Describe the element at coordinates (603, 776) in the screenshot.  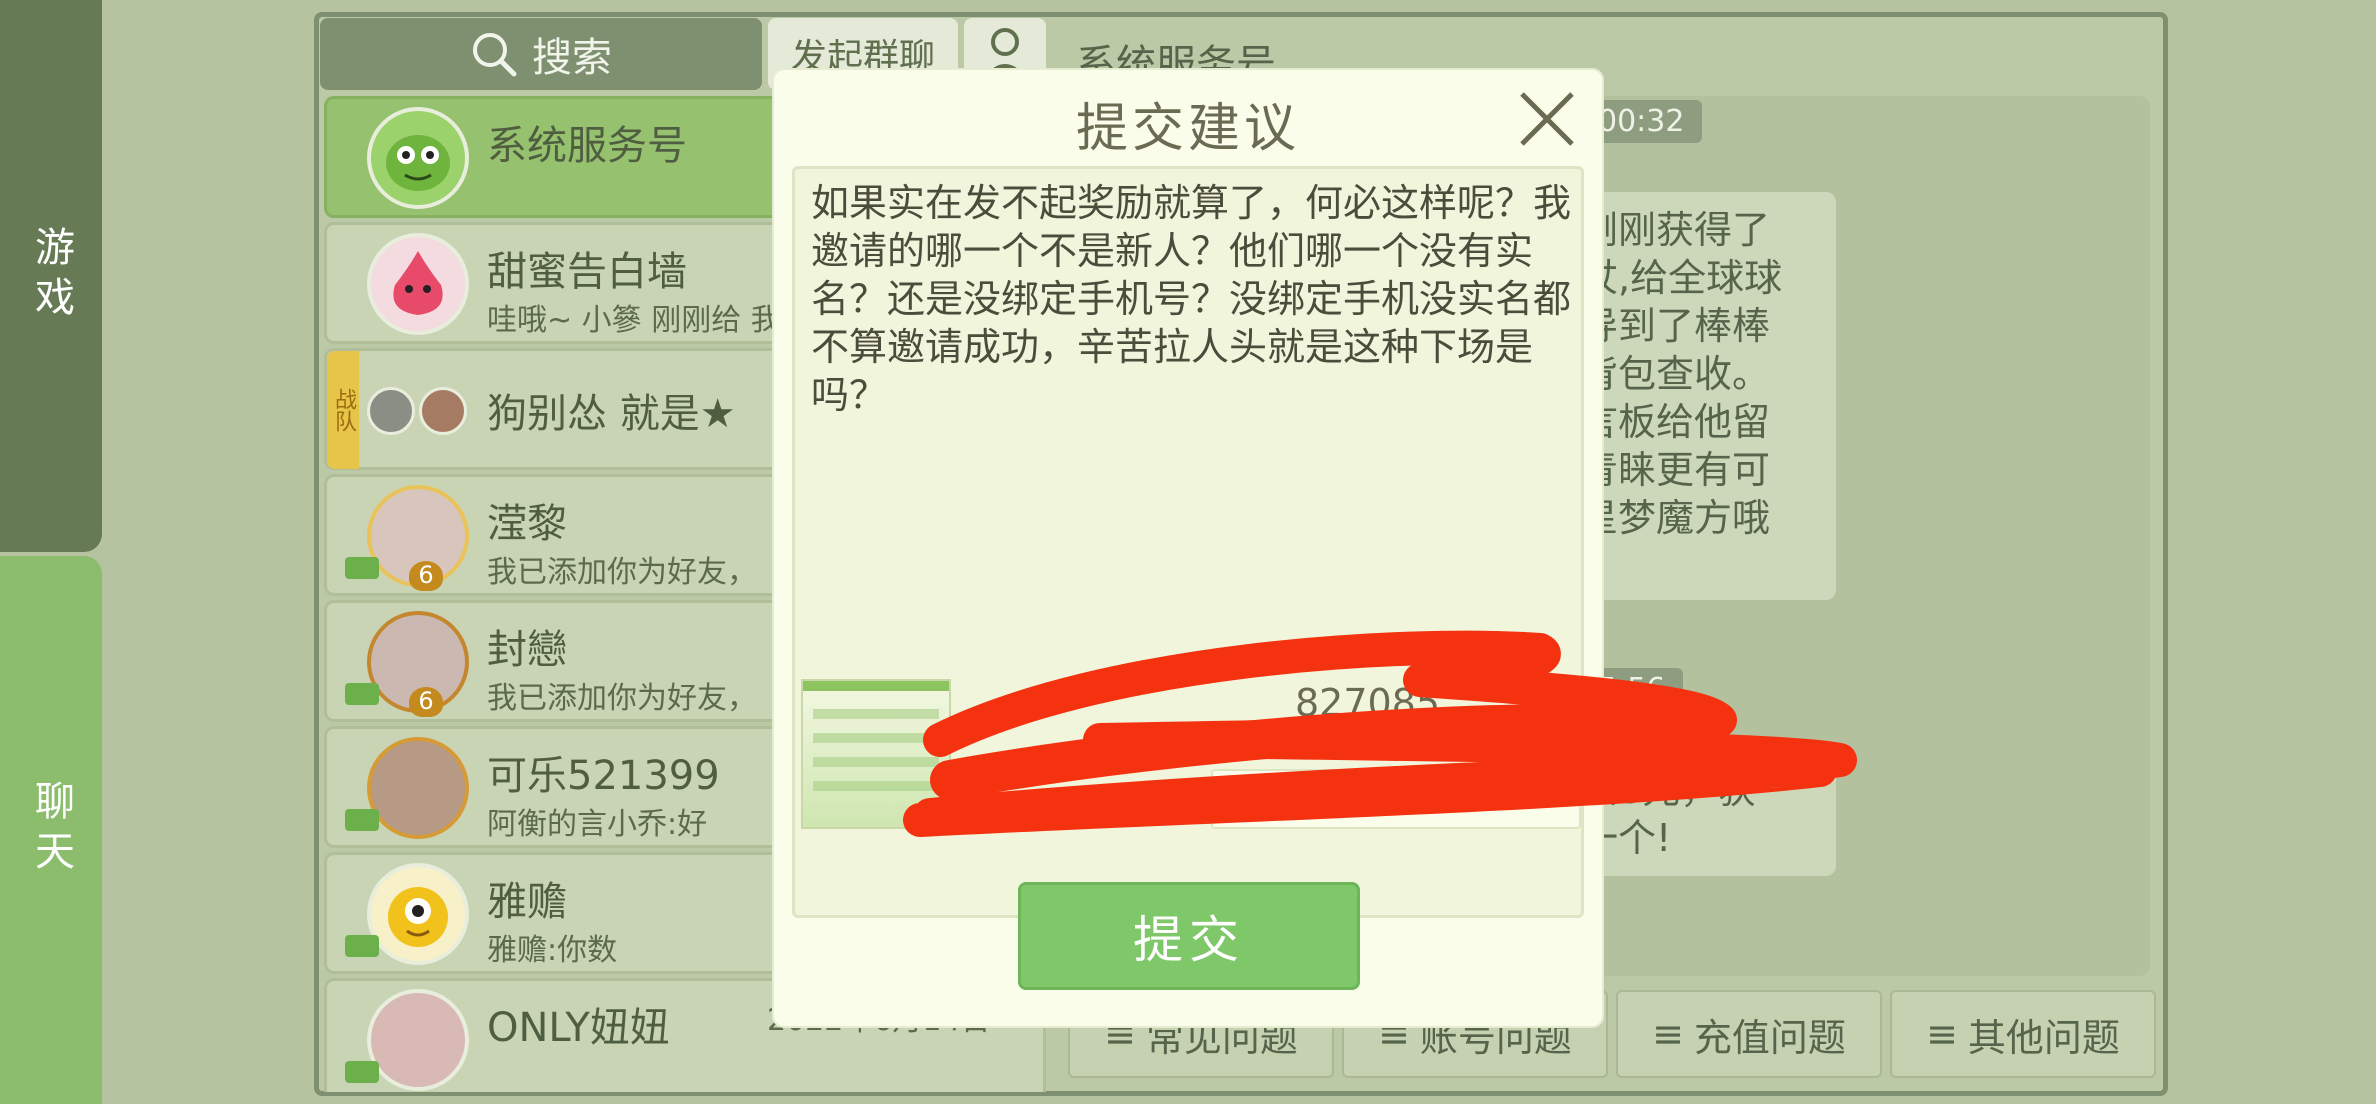
I see `contact-name: 可乐521399` at that location.